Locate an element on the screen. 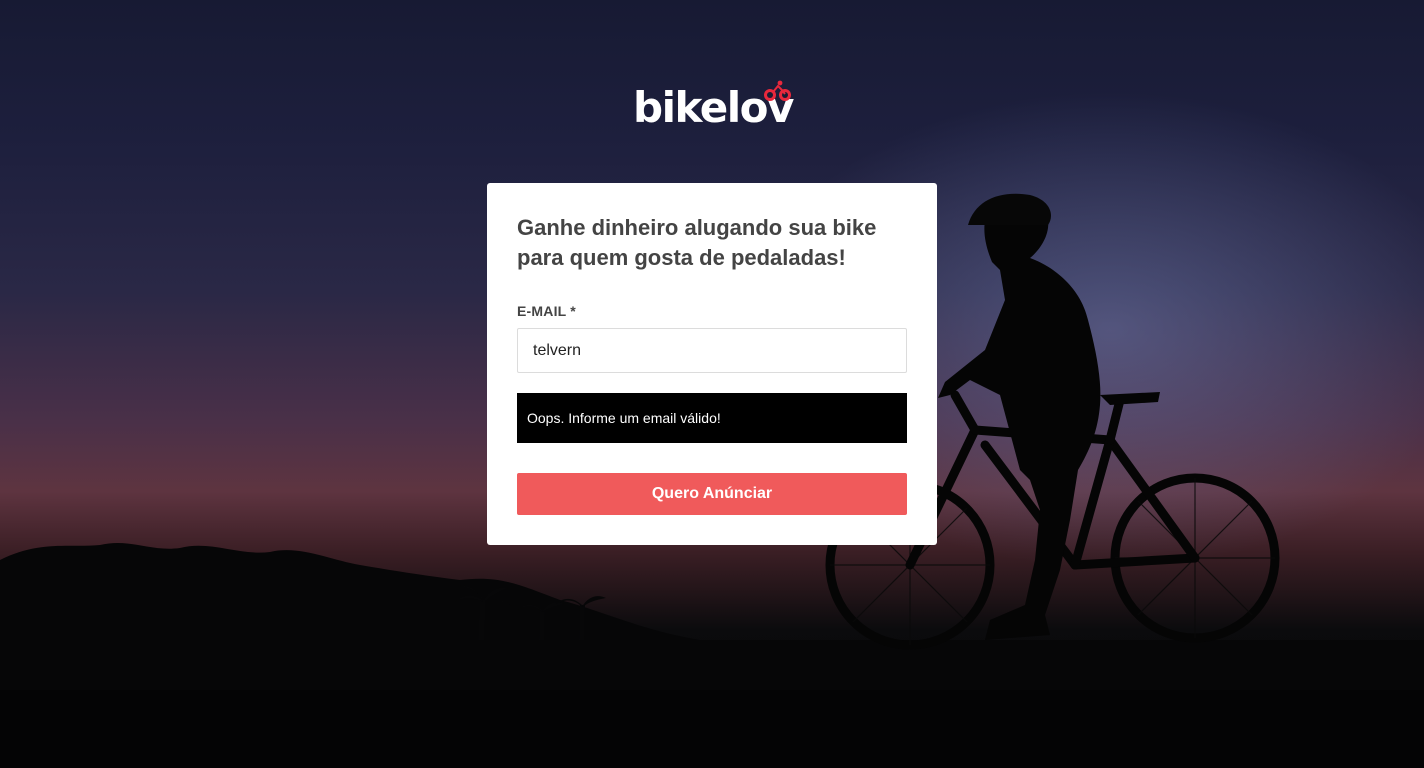 The image size is (1424, 768). brand-logo: bikelov is located at coordinates (718, 107).